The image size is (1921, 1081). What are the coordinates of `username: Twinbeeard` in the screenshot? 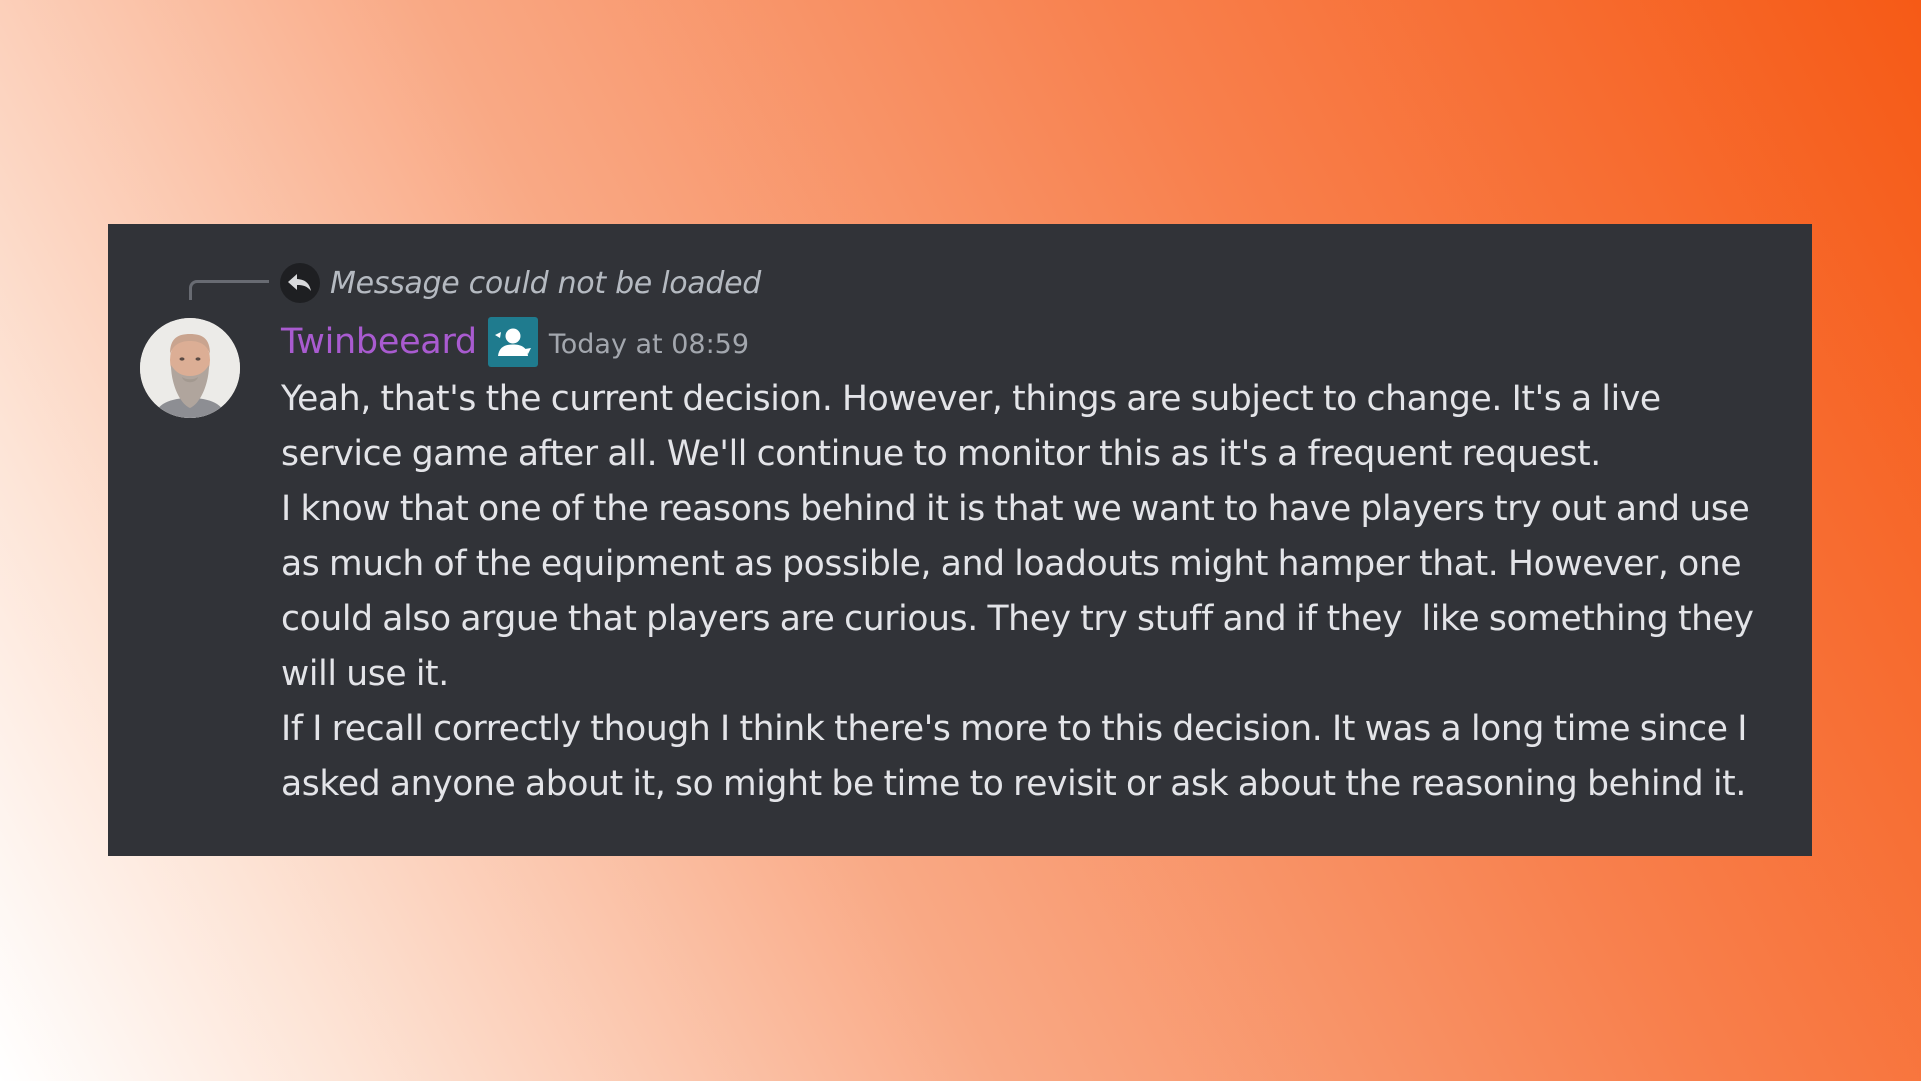 It's located at (379, 342).